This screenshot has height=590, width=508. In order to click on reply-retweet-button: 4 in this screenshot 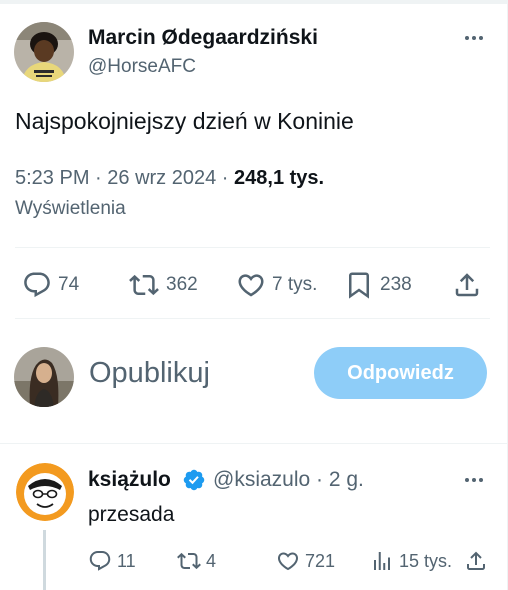, I will do `click(196, 561)`.